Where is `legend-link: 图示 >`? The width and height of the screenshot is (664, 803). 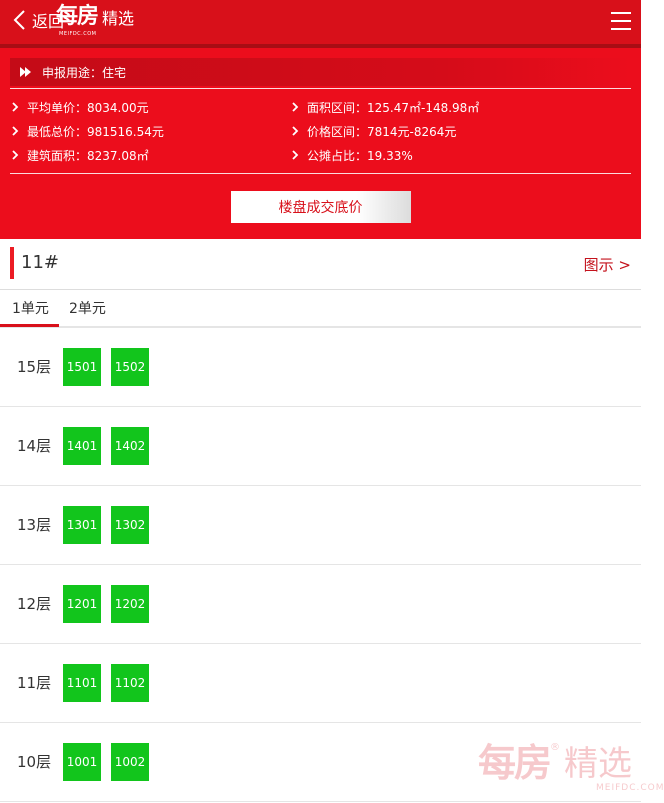 legend-link: 图示 > is located at coordinates (607, 264).